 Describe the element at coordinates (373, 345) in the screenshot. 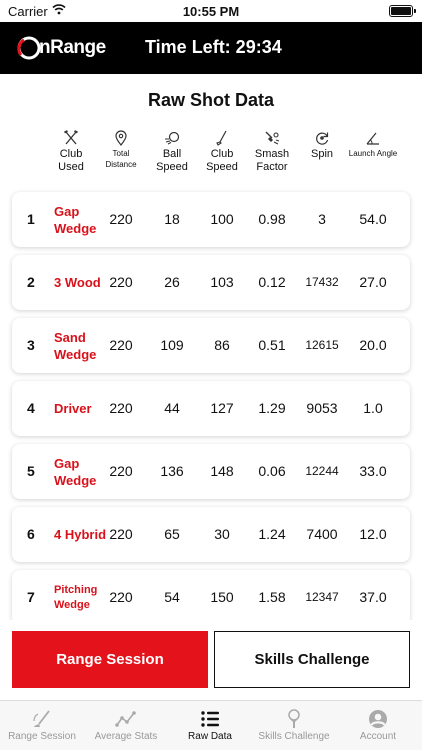

I see `shot-launch-angle: 20.0` at that location.